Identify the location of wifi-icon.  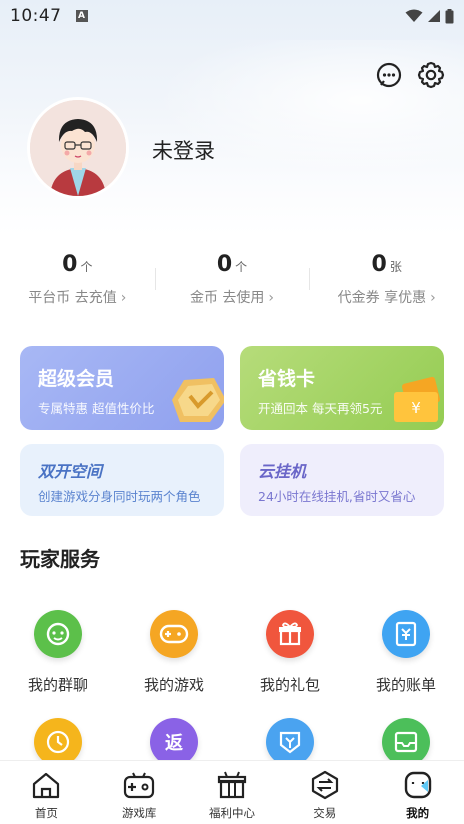
(414, 15).